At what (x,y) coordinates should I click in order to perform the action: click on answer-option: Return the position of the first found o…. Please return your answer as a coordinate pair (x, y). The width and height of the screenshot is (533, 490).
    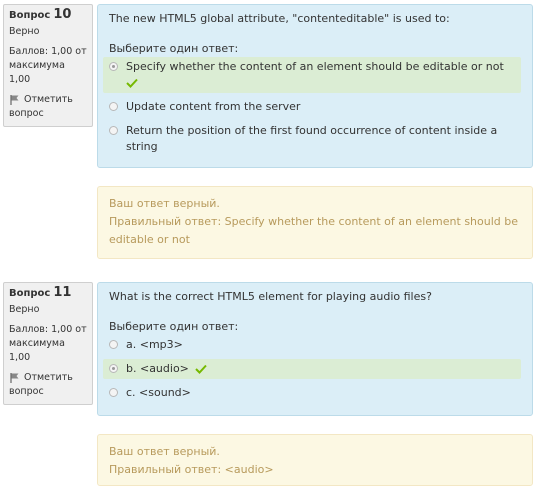
    Looking at the image, I should click on (312, 139).